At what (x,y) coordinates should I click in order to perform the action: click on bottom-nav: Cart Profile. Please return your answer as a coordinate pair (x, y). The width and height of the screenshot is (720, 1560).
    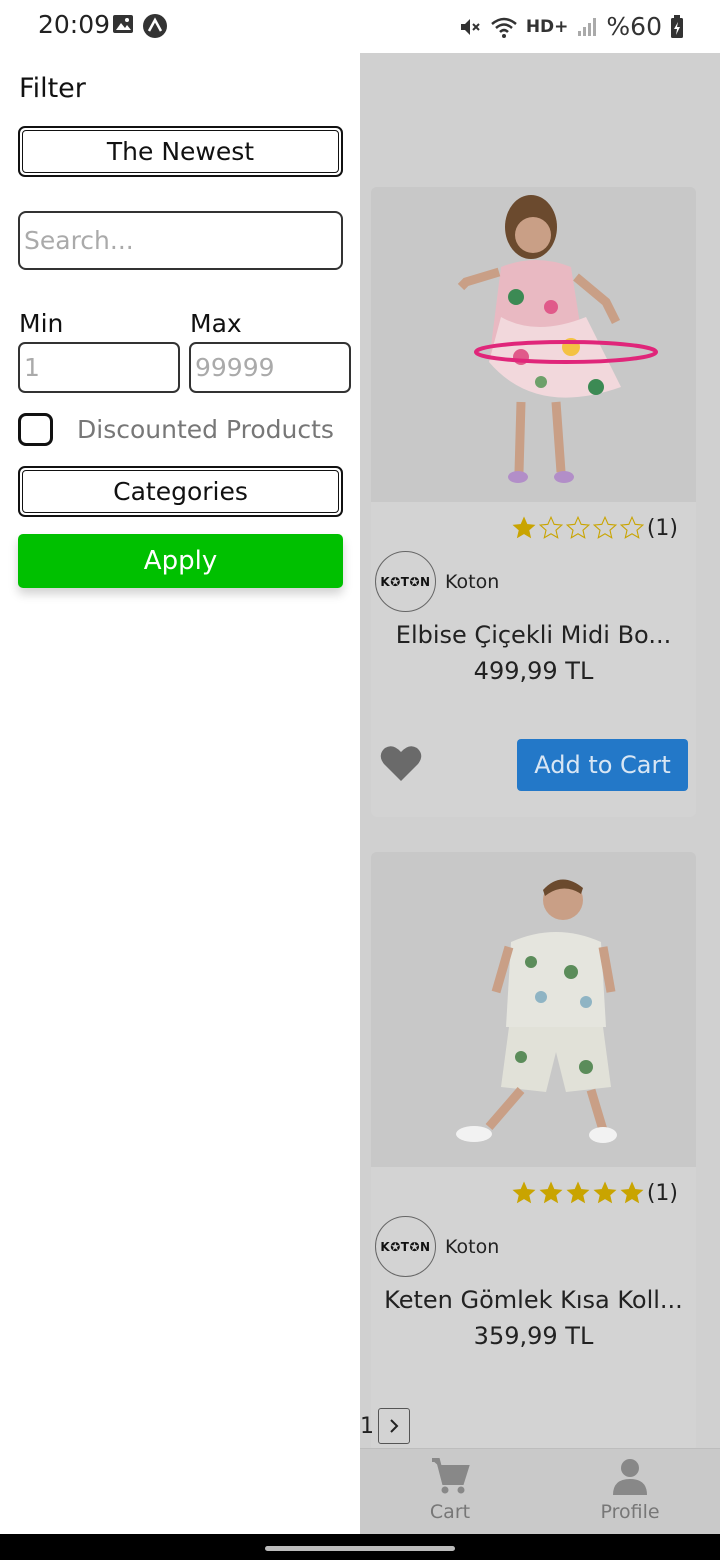
    Looking at the image, I should click on (540, 1491).